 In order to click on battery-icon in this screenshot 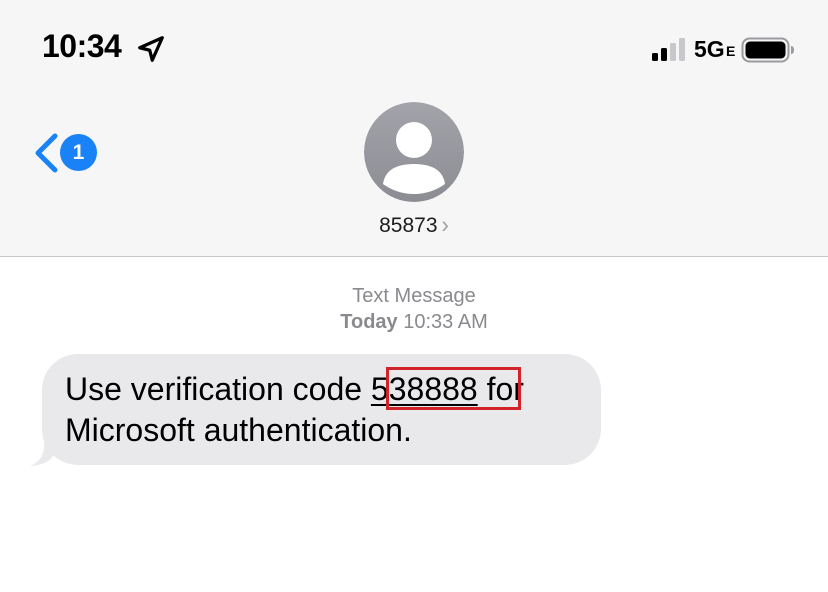, I will do `click(767, 50)`.